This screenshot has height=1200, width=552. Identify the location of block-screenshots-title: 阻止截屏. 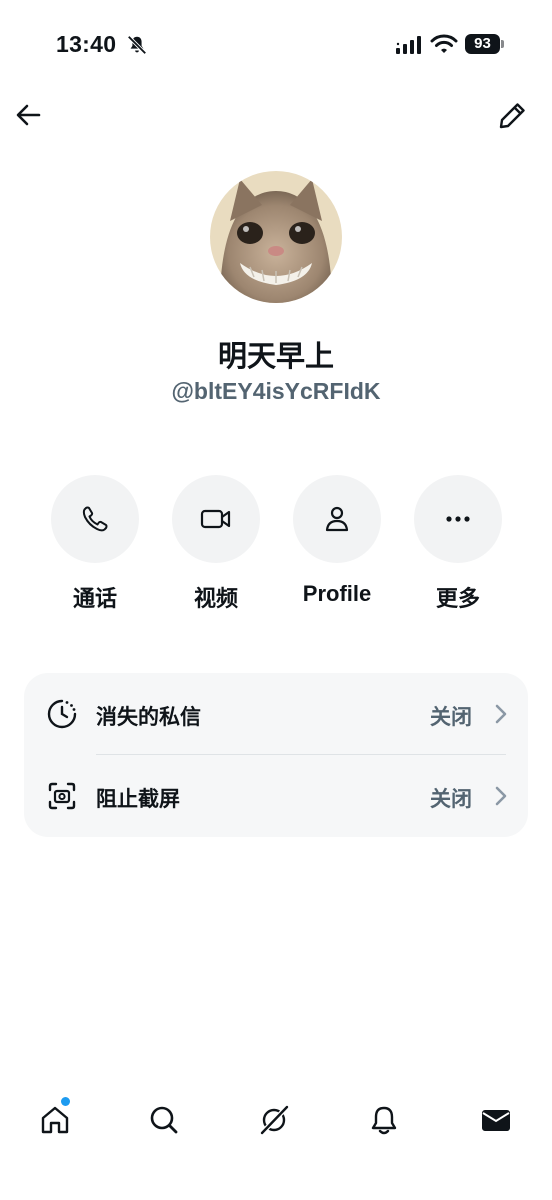
(138, 799).